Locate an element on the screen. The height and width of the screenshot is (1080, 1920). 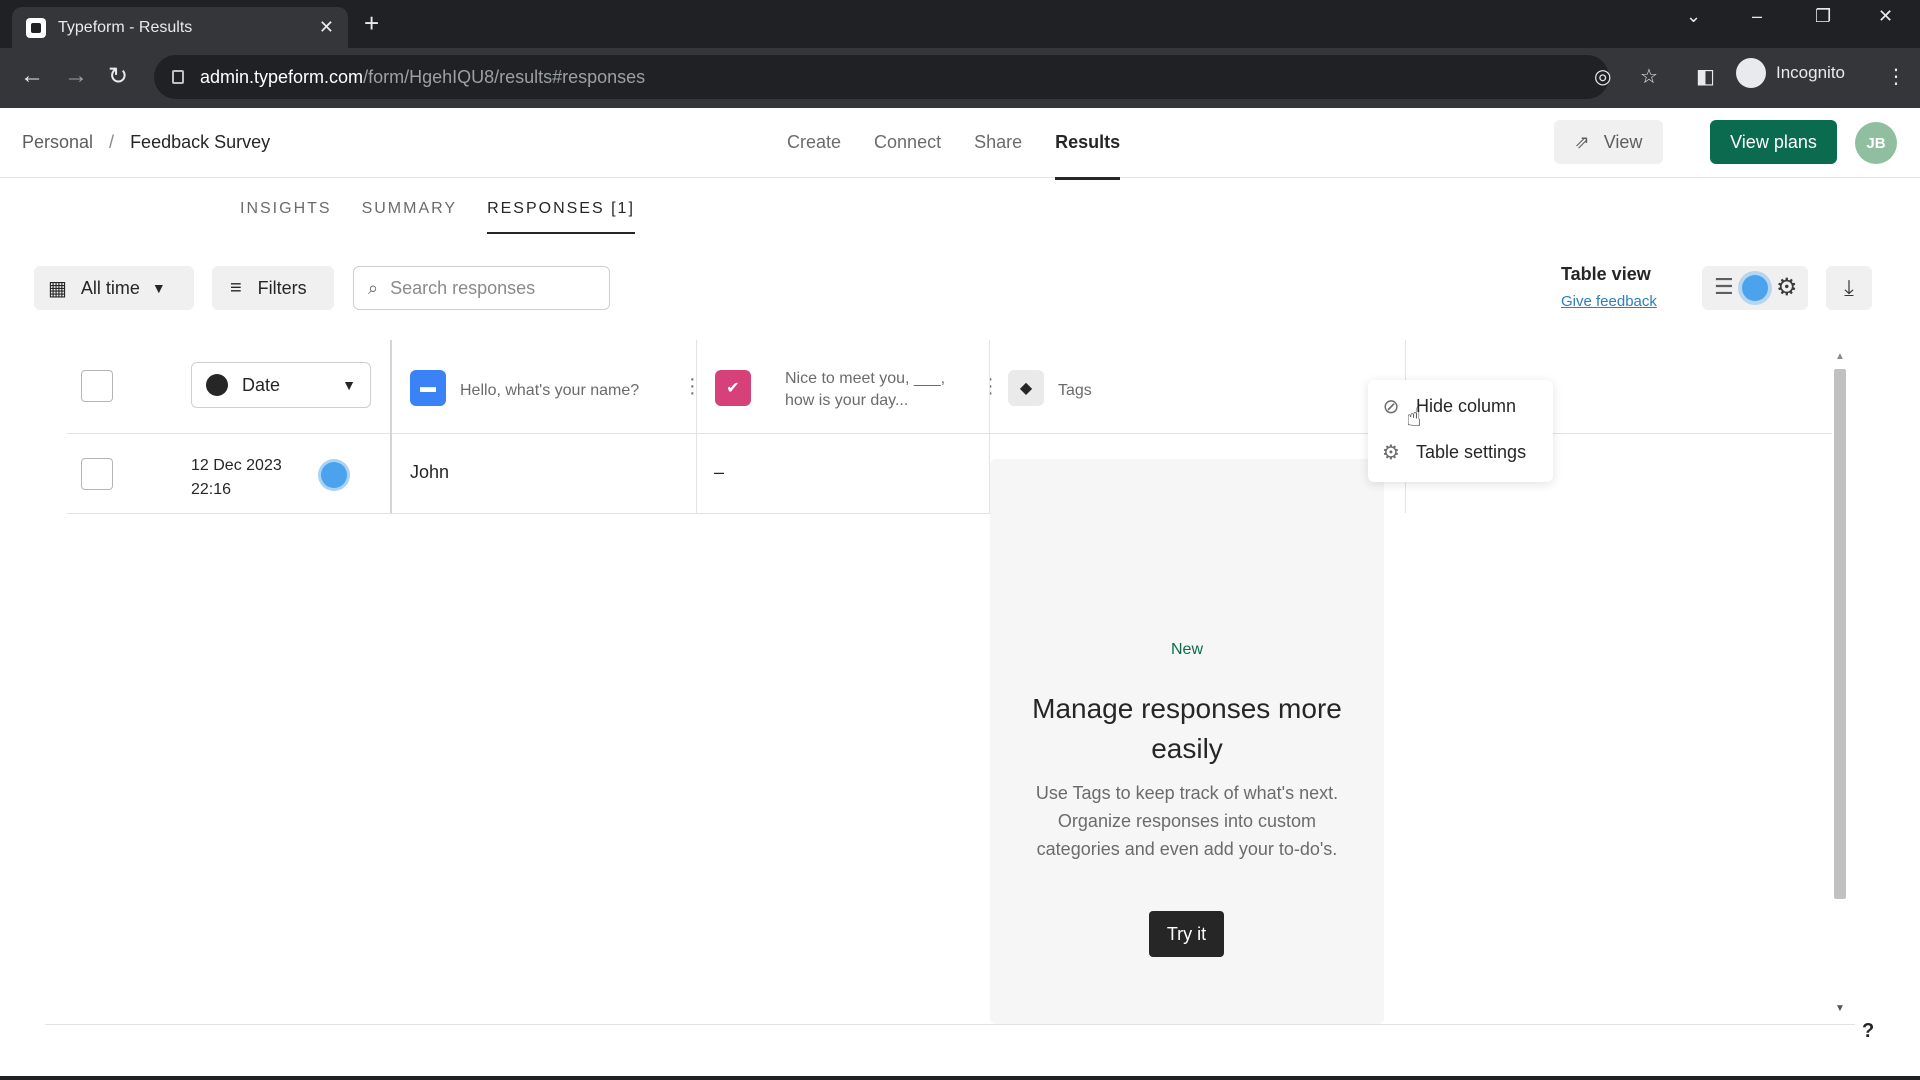
restore-icon: ❐ is located at coordinates (1823, 16).